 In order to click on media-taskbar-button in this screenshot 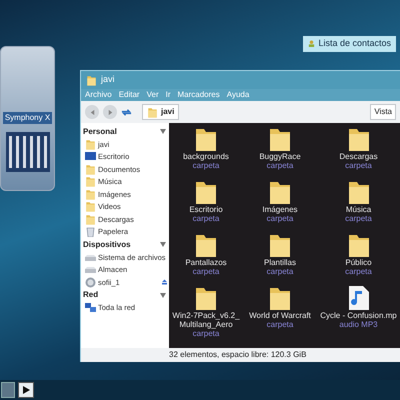, I will do `click(26, 390)`.